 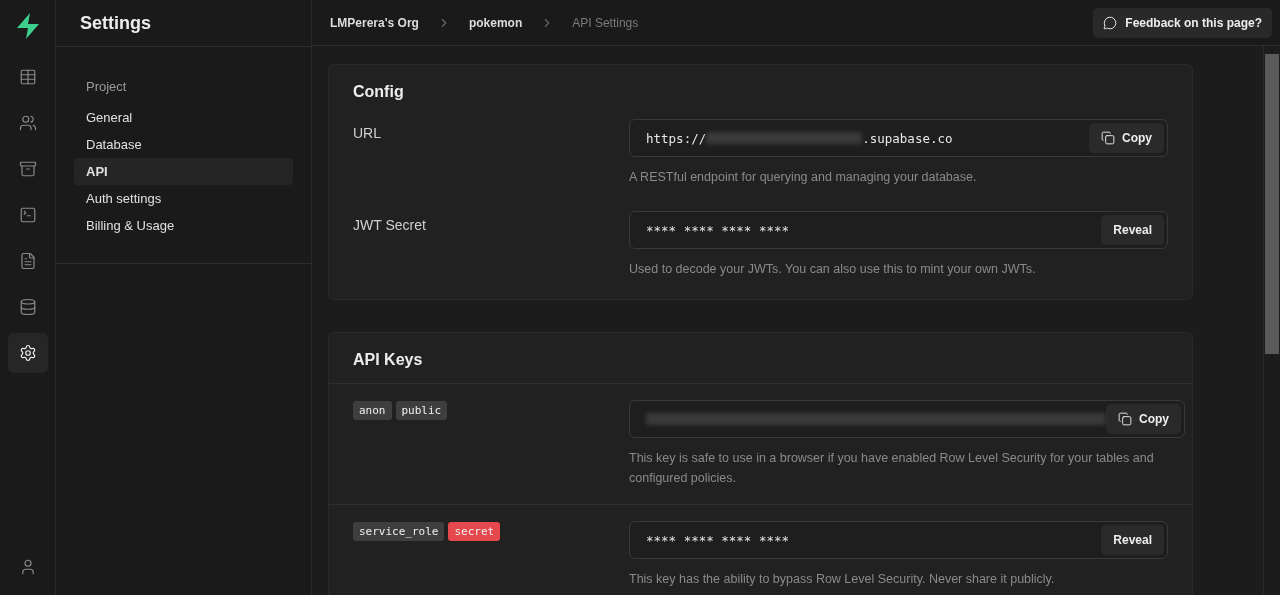 What do you see at coordinates (907, 138) in the screenshot?
I see `url-suffix: .supabase.co` at bounding box center [907, 138].